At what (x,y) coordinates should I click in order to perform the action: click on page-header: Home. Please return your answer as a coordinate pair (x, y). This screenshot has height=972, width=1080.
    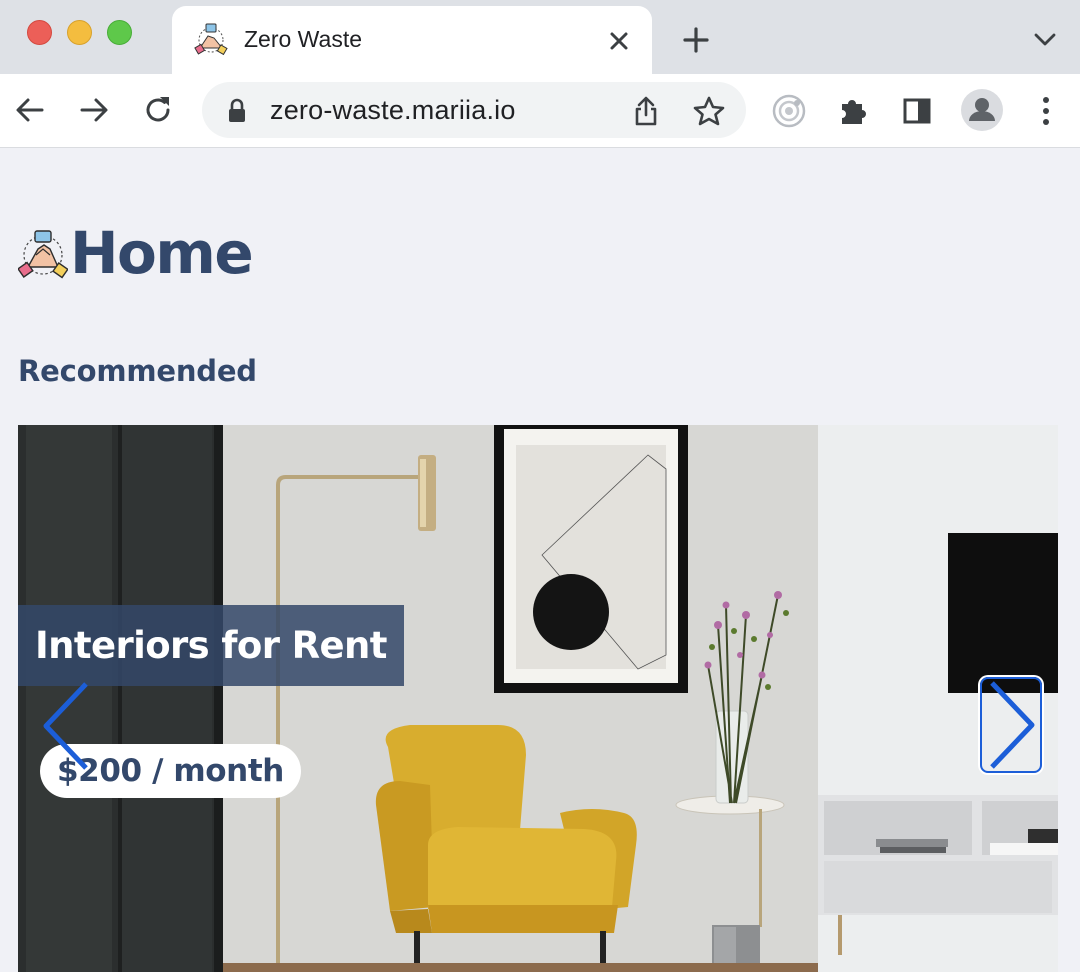
    Looking at the image, I should click on (136, 253).